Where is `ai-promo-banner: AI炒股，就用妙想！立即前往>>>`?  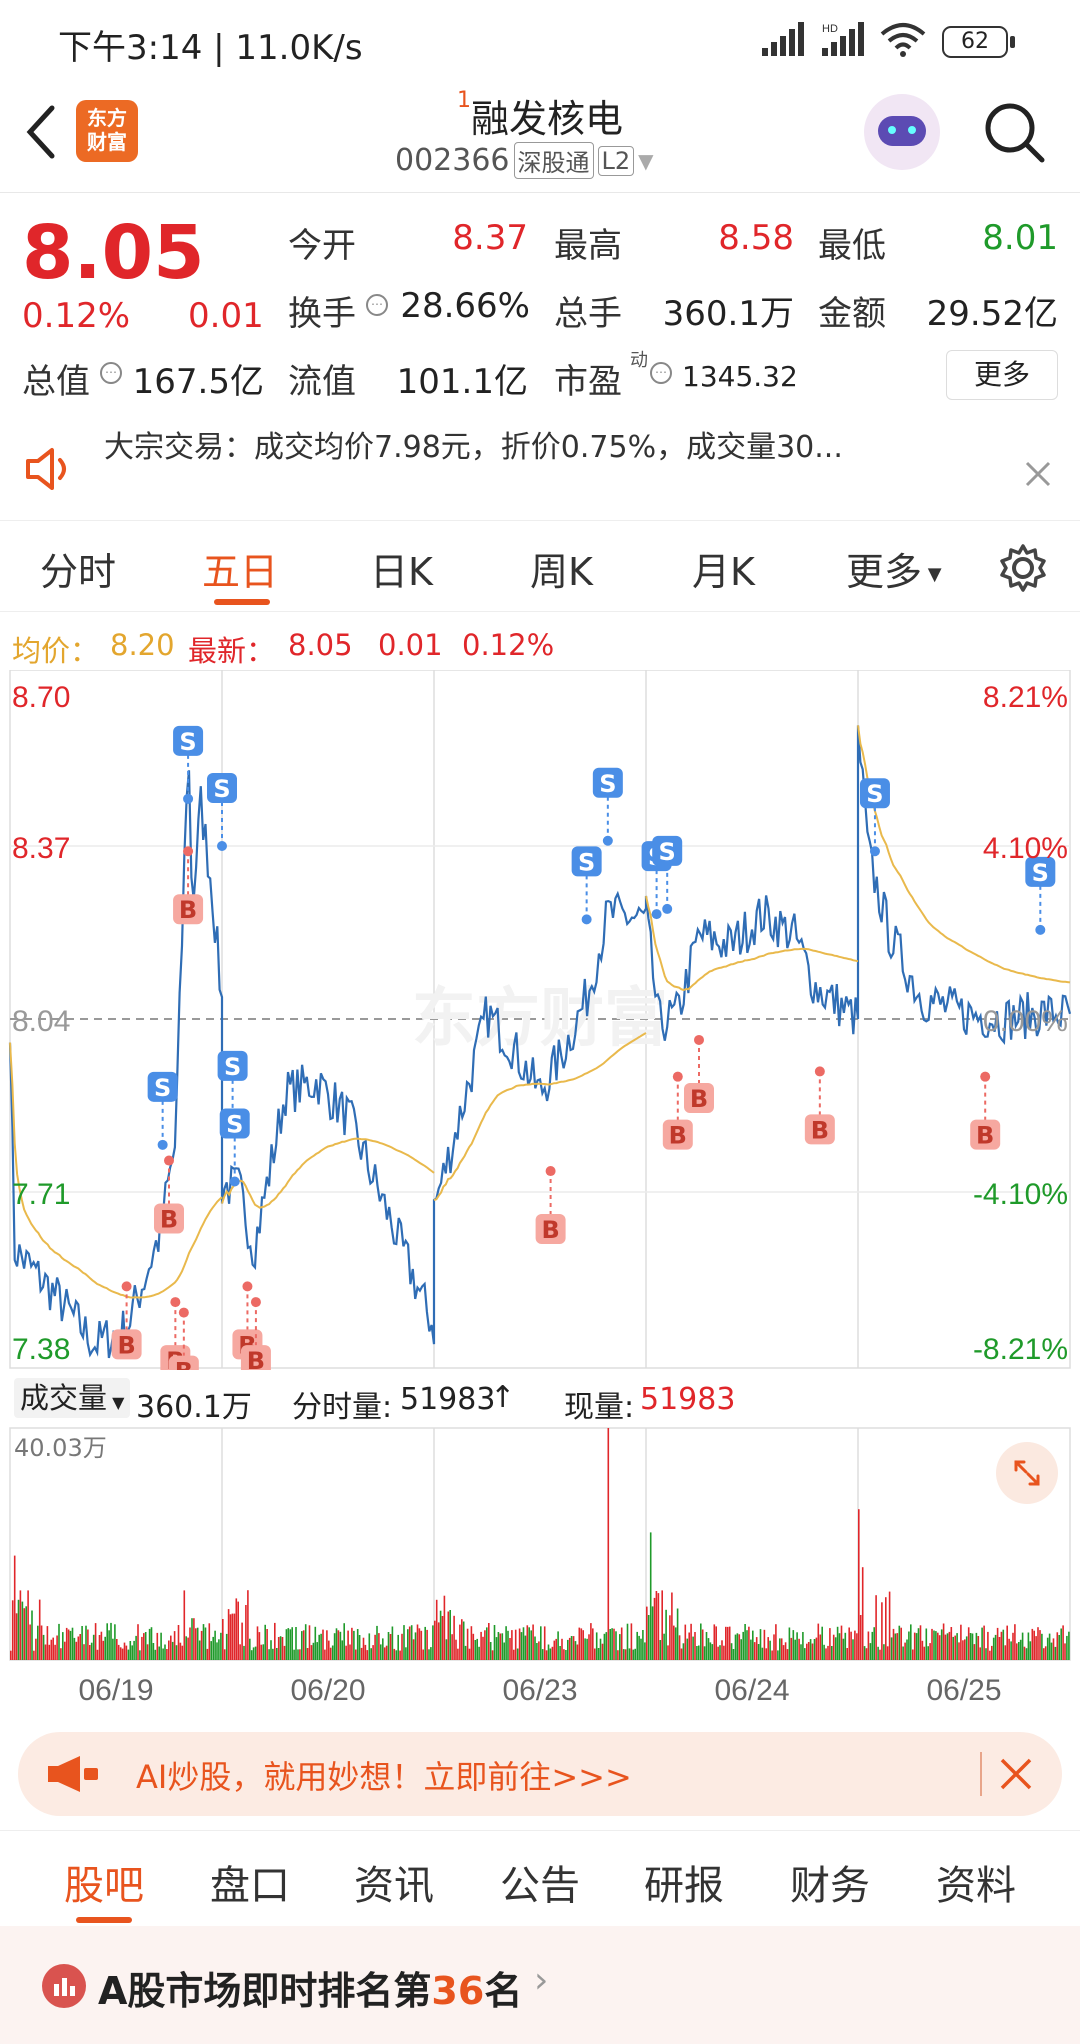
ai-promo-banner: AI炒股，就用妙想！立即前往>>> is located at coordinates (540, 1774).